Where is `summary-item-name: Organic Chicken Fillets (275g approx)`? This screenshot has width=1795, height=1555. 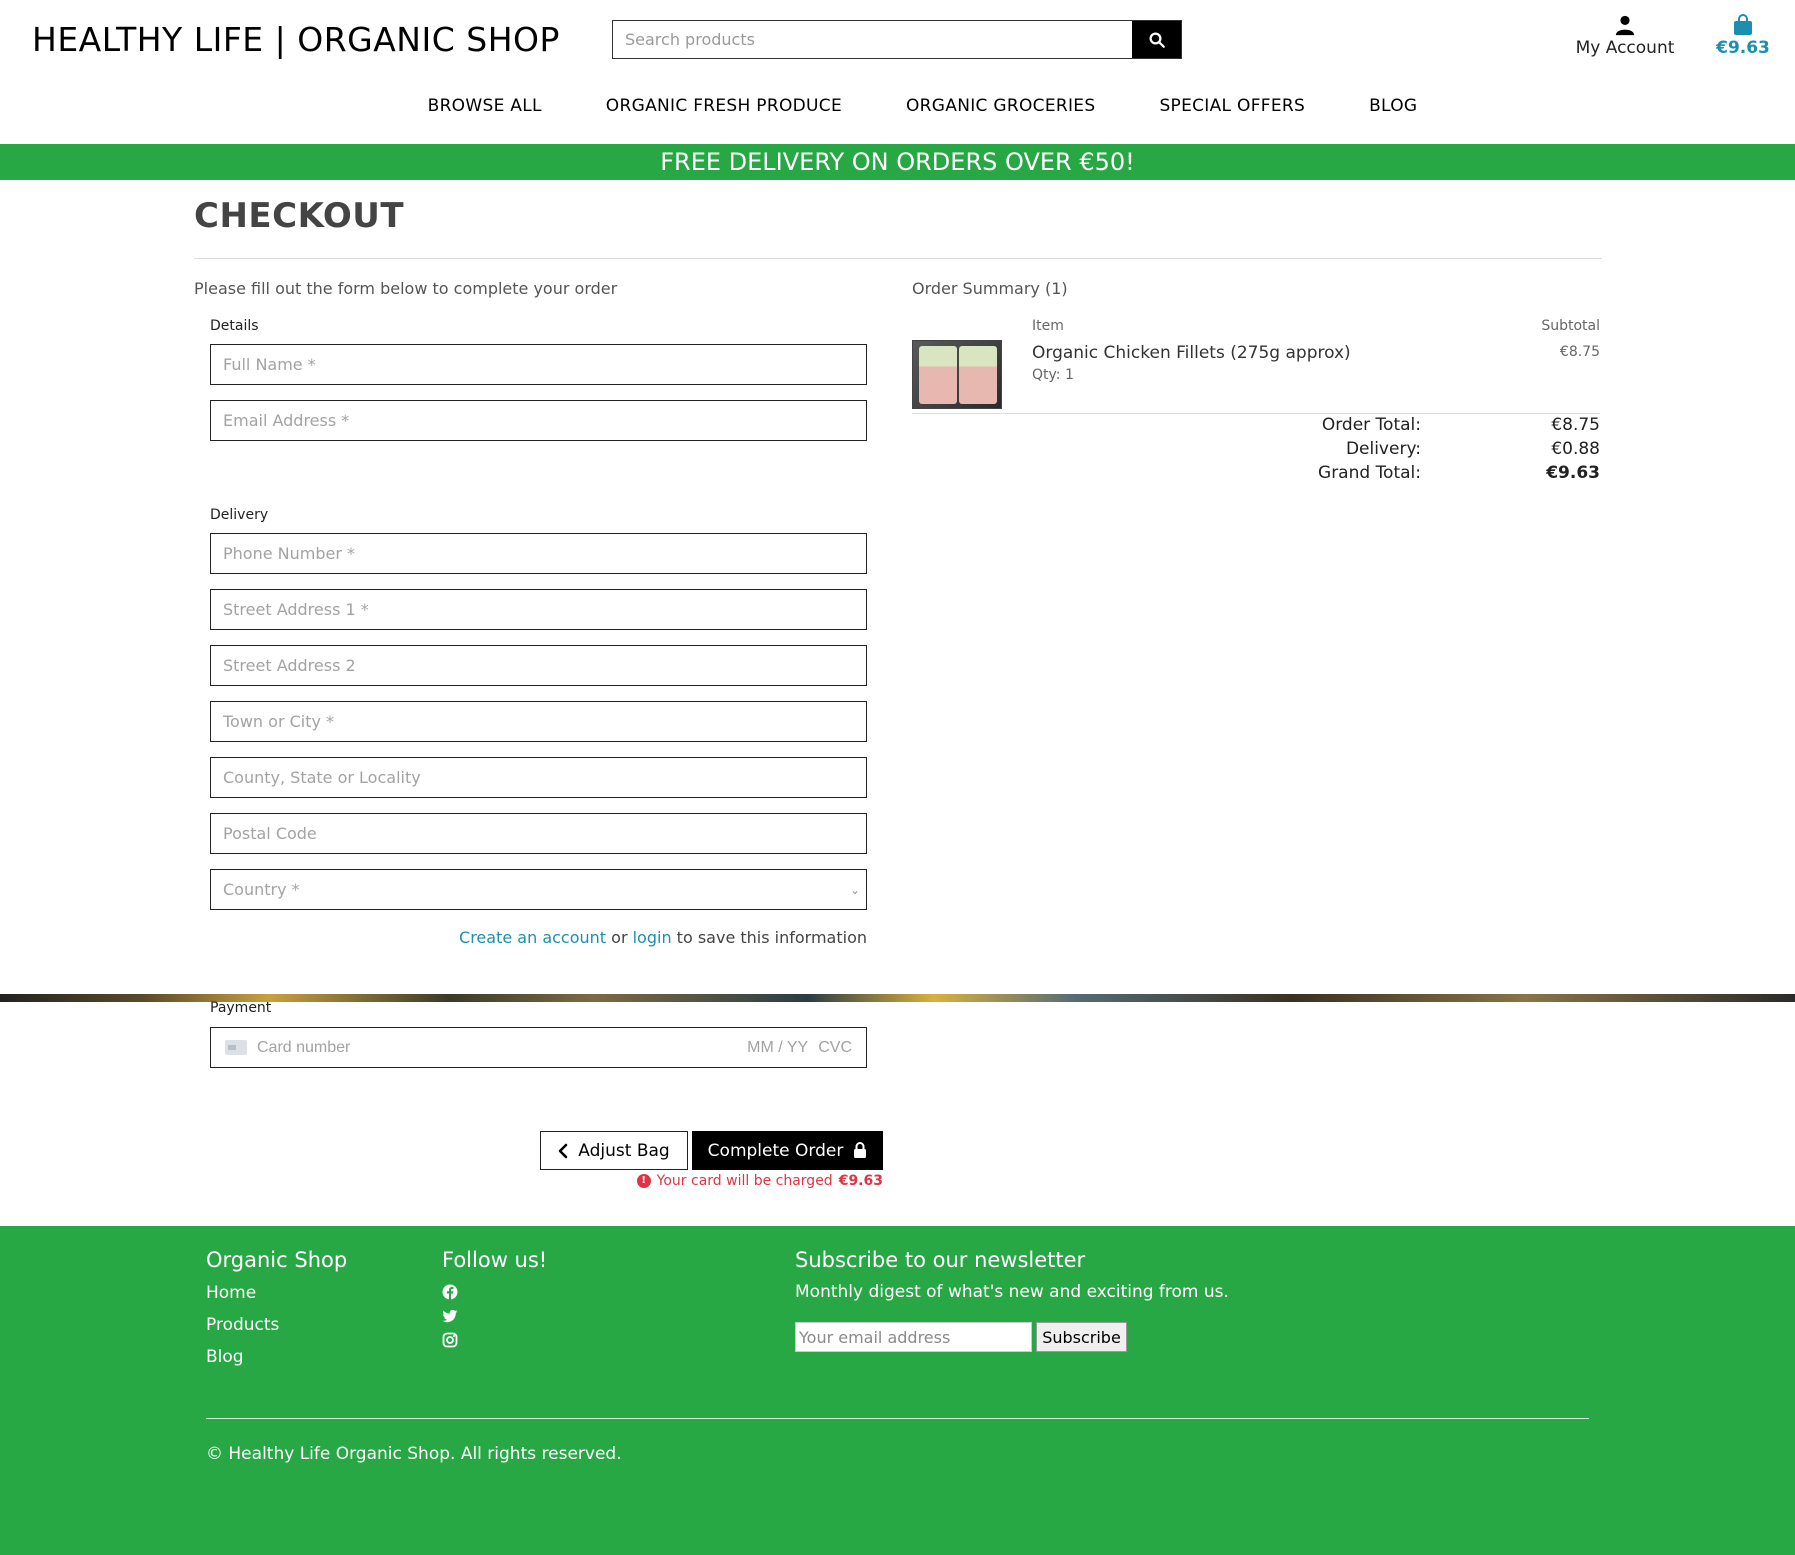 summary-item-name: Organic Chicken Fillets (275g approx) is located at coordinates (1191, 353).